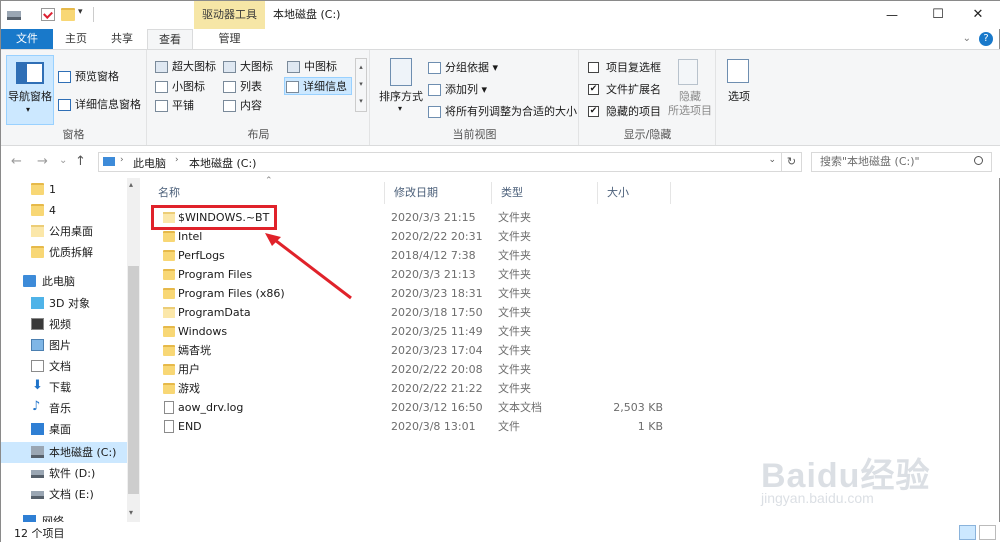 This screenshot has width=1000, height=542. I want to click on nav-item-desktop: 桌面, so click(64, 429).